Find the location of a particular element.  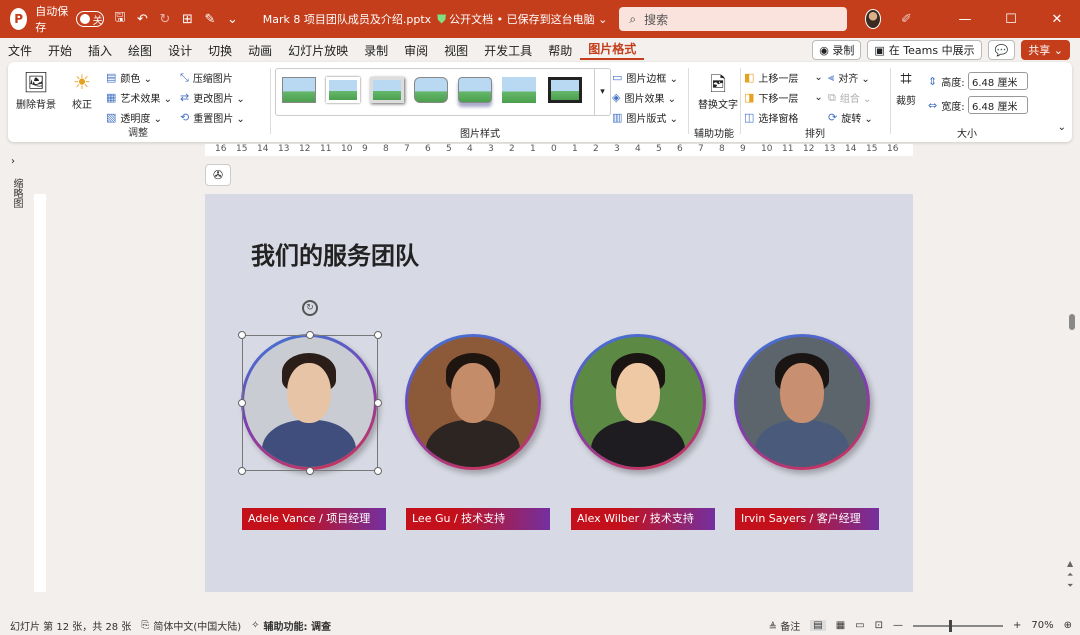

scrollbar-thumb is located at coordinates (1072, 322).